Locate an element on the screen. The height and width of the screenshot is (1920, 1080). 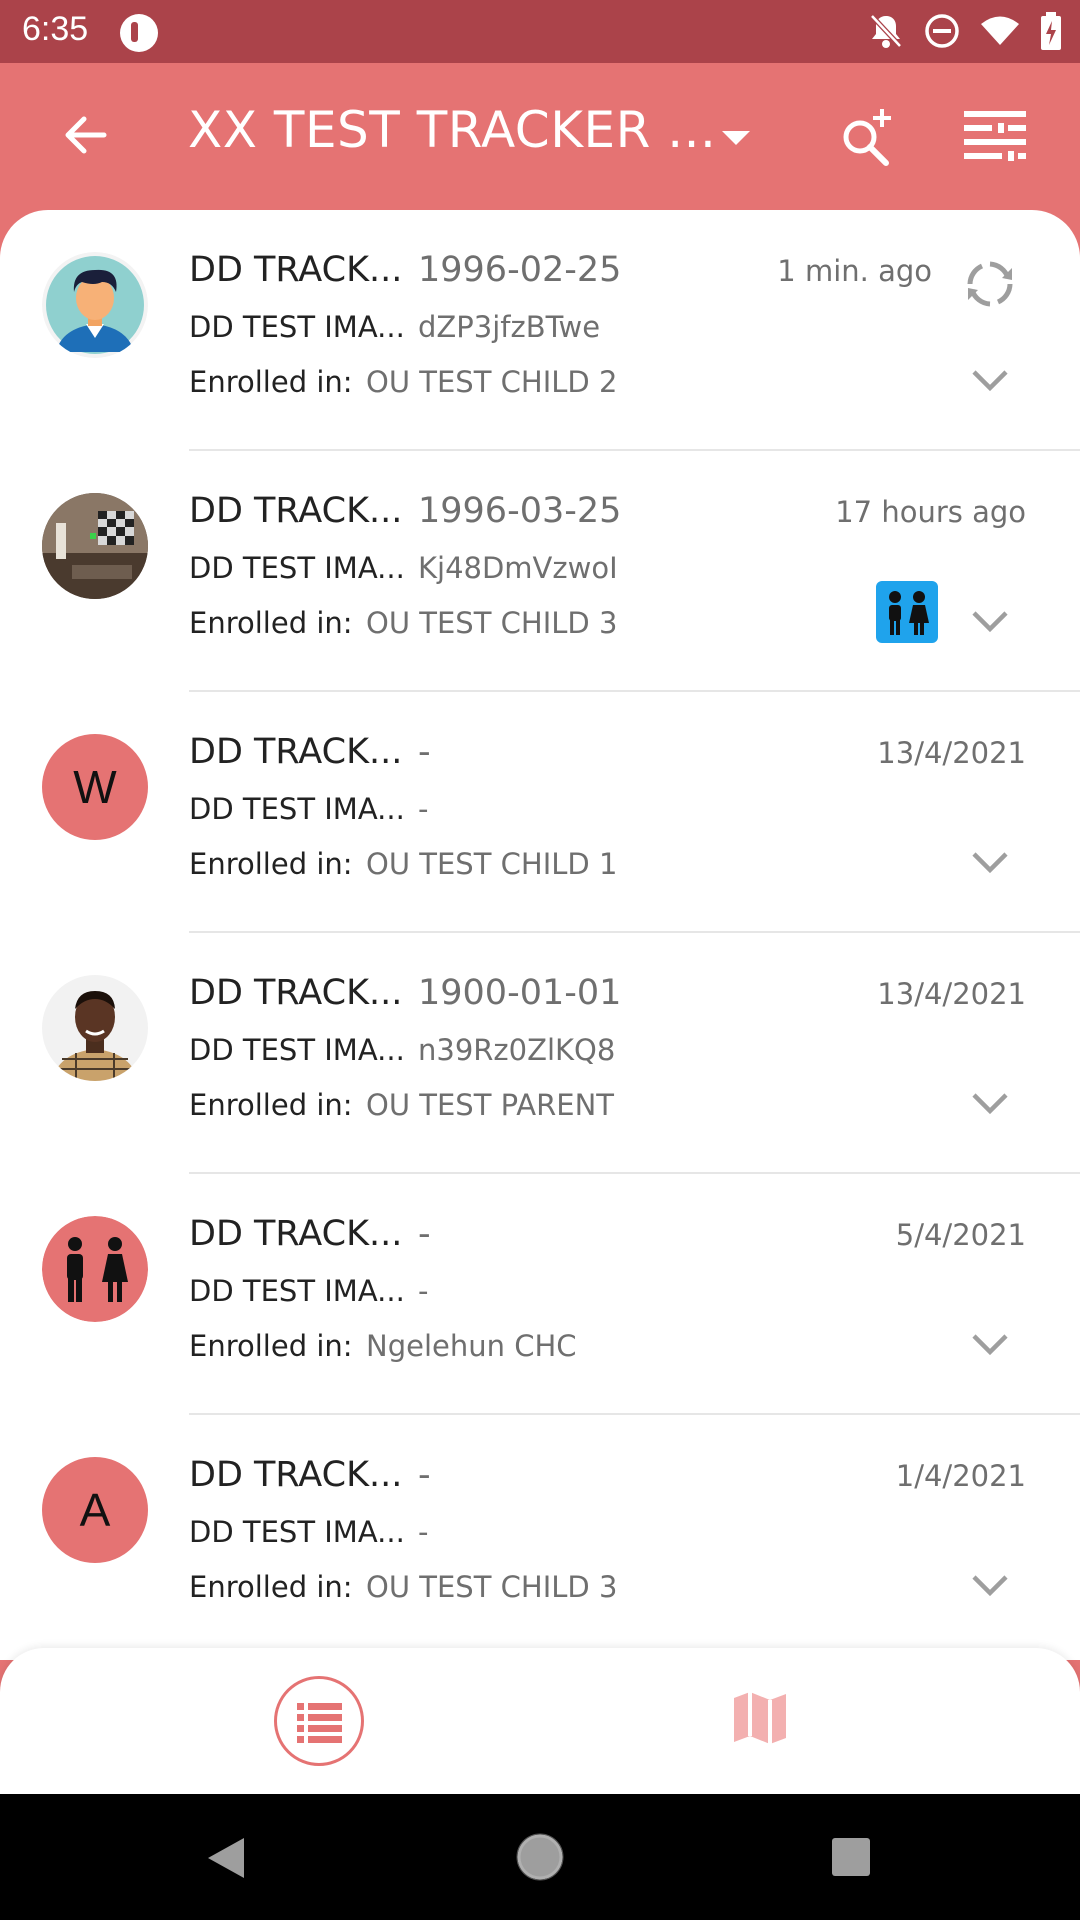
search-add-icon is located at coordinates (869, 136).